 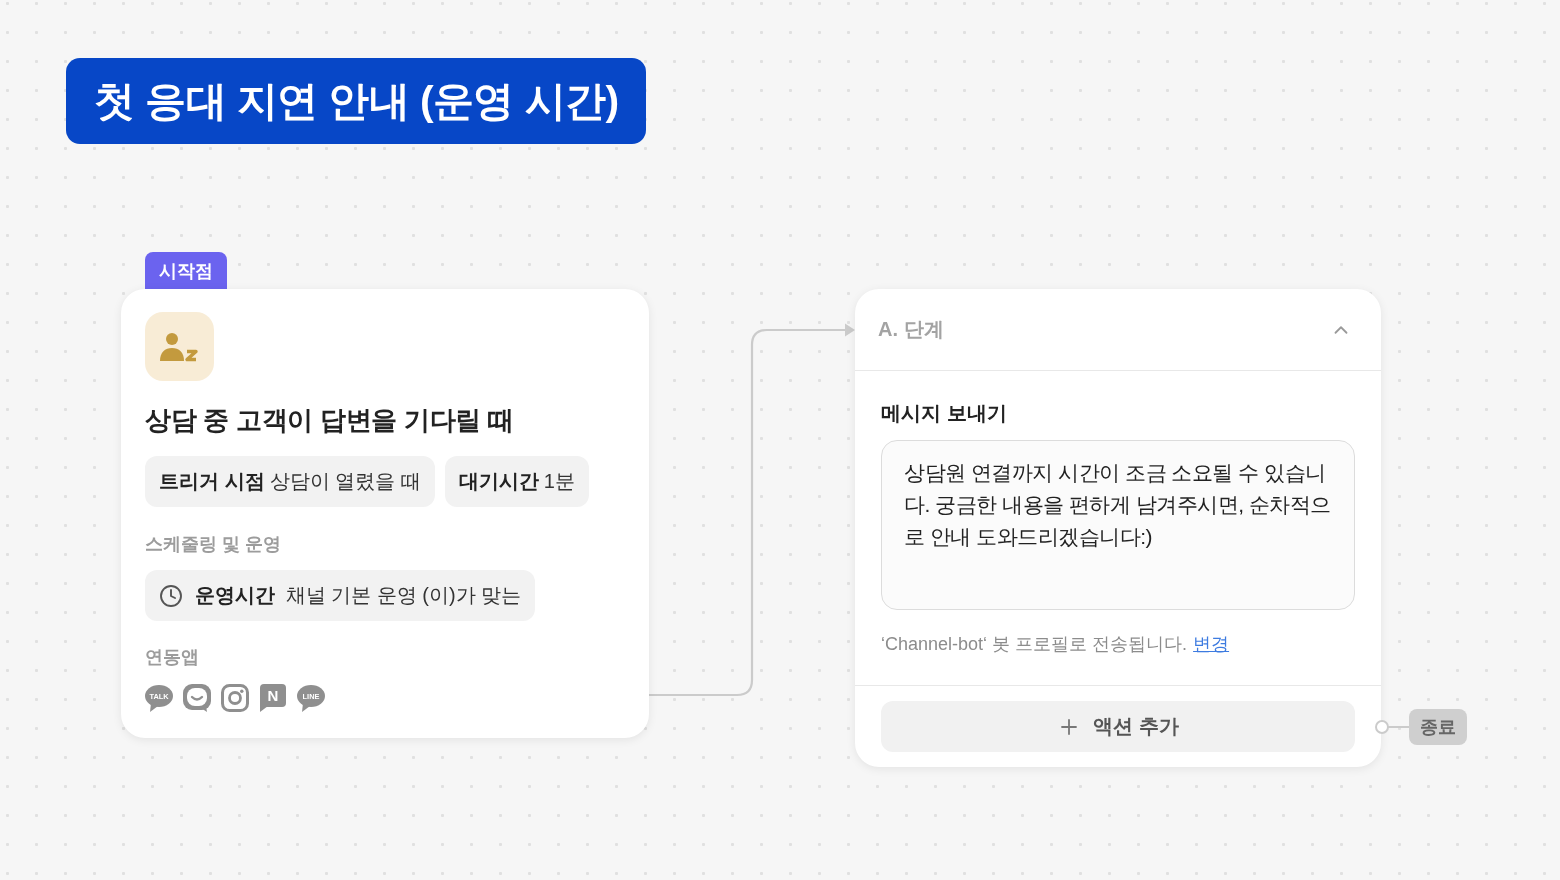 What do you see at coordinates (290, 481) in the screenshot?
I see `condition-chip: 트리거 시점 상담이 열렸을 때` at bounding box center [290, 481].